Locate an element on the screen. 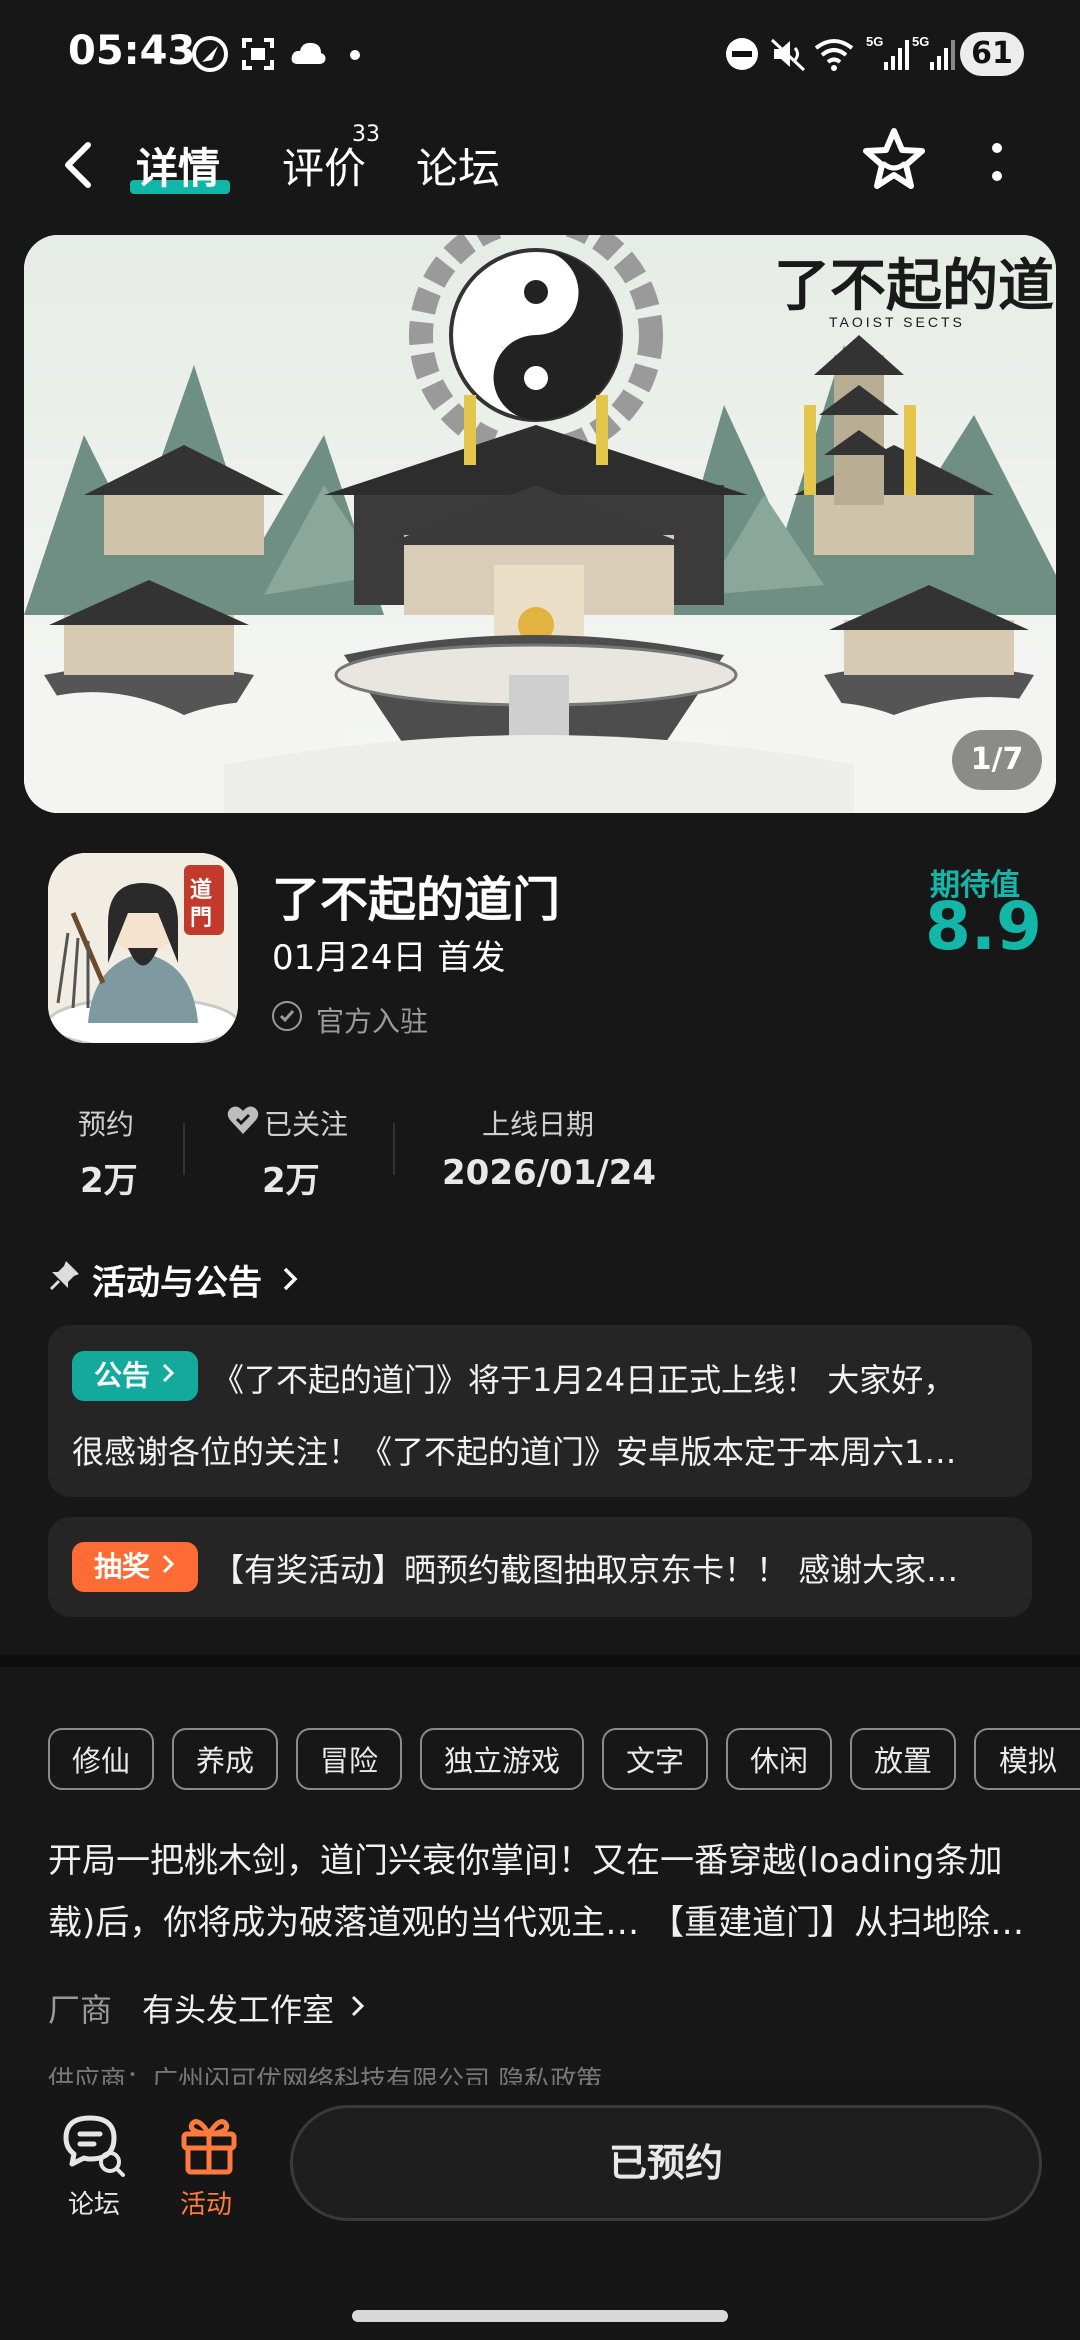  carousel-page-indicator: 1/7 is located at coordinates (997, 760).